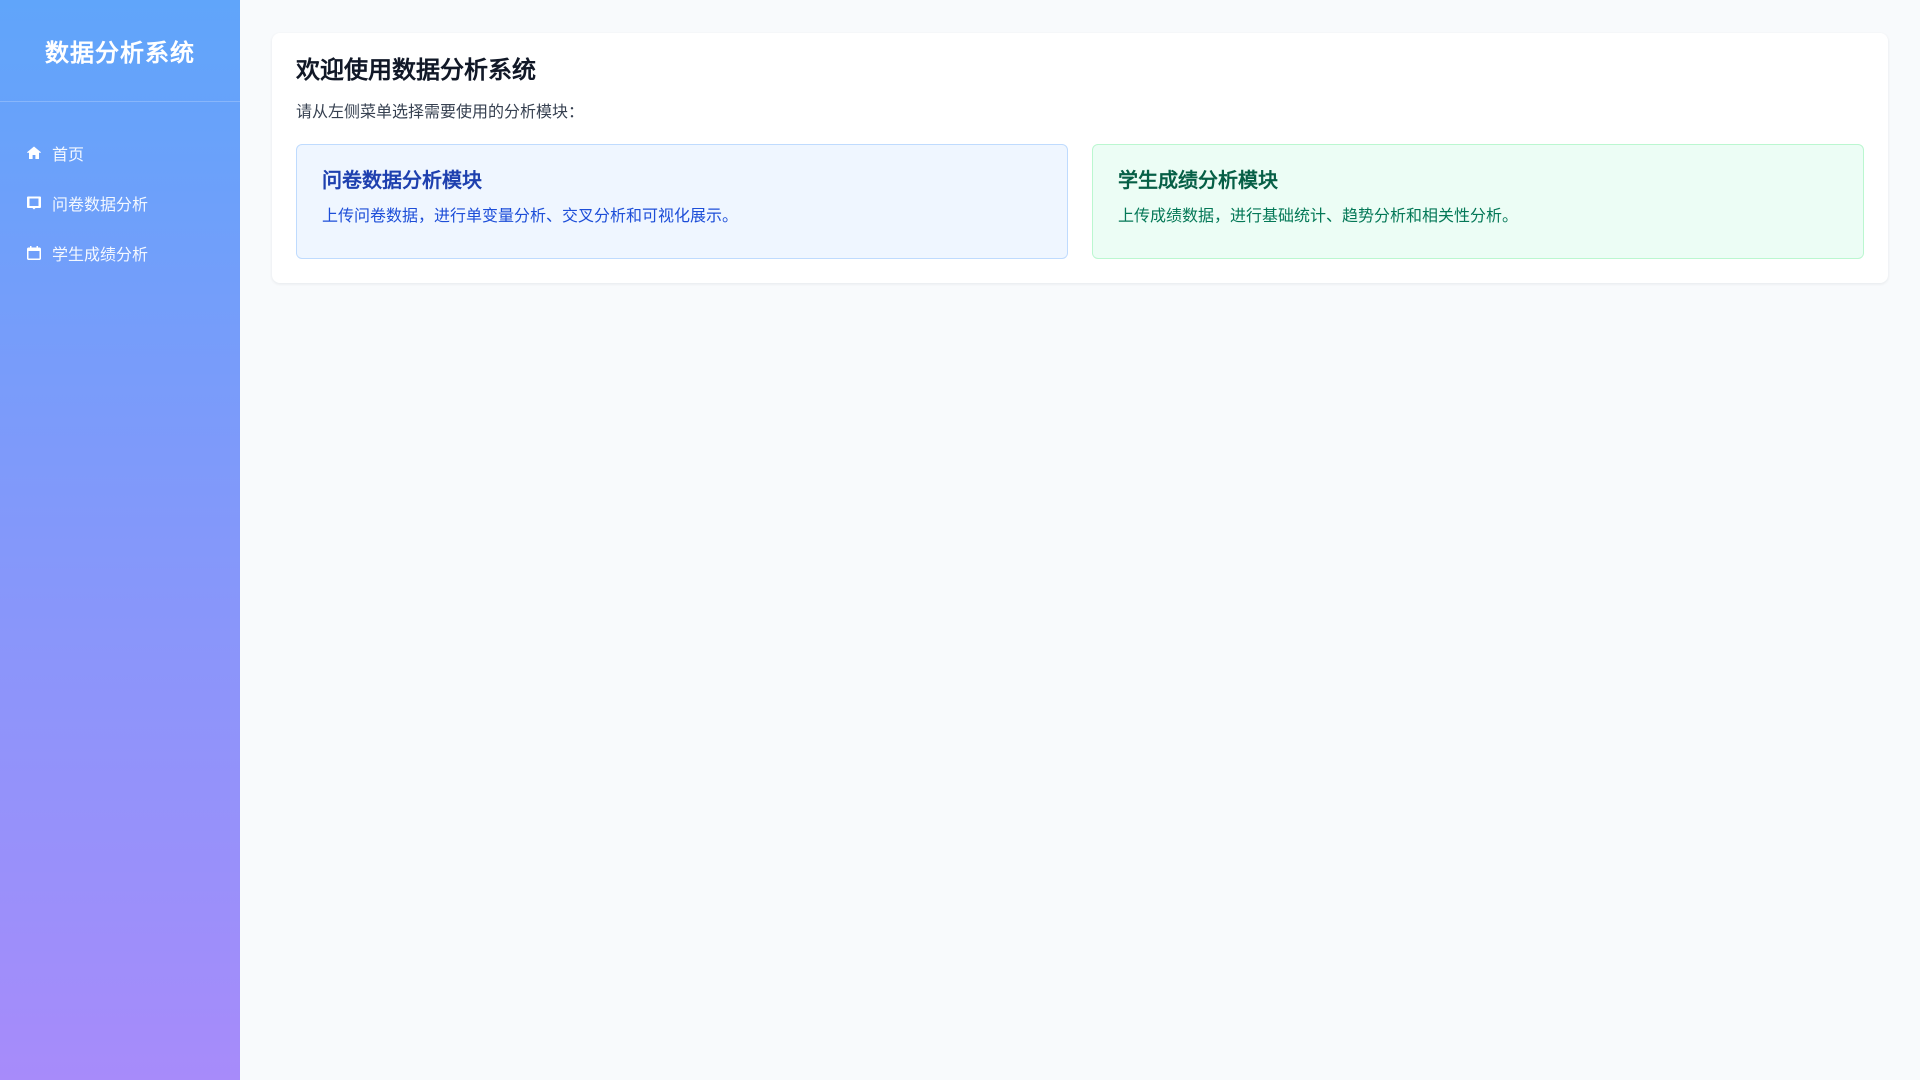  What do you see at coordinates (68, 154) in the screenshot?
I see `sidebar-item-label: 首页` at bounding box center [68, 154].